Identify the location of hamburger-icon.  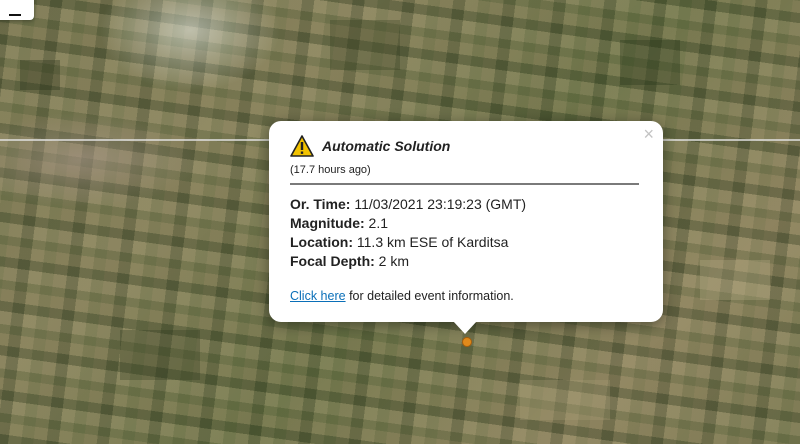
(15, 15).